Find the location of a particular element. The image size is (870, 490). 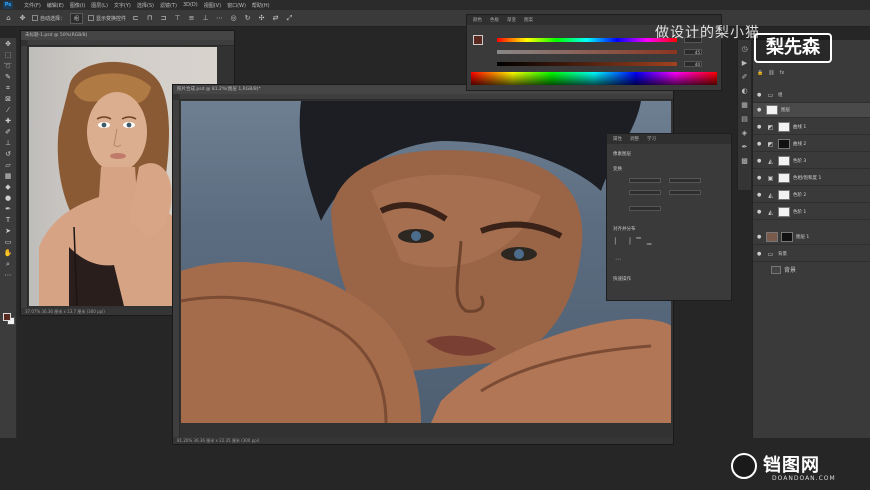

layer-row: ● ◩ 曲线 2 is located at coordinates (811, 144).